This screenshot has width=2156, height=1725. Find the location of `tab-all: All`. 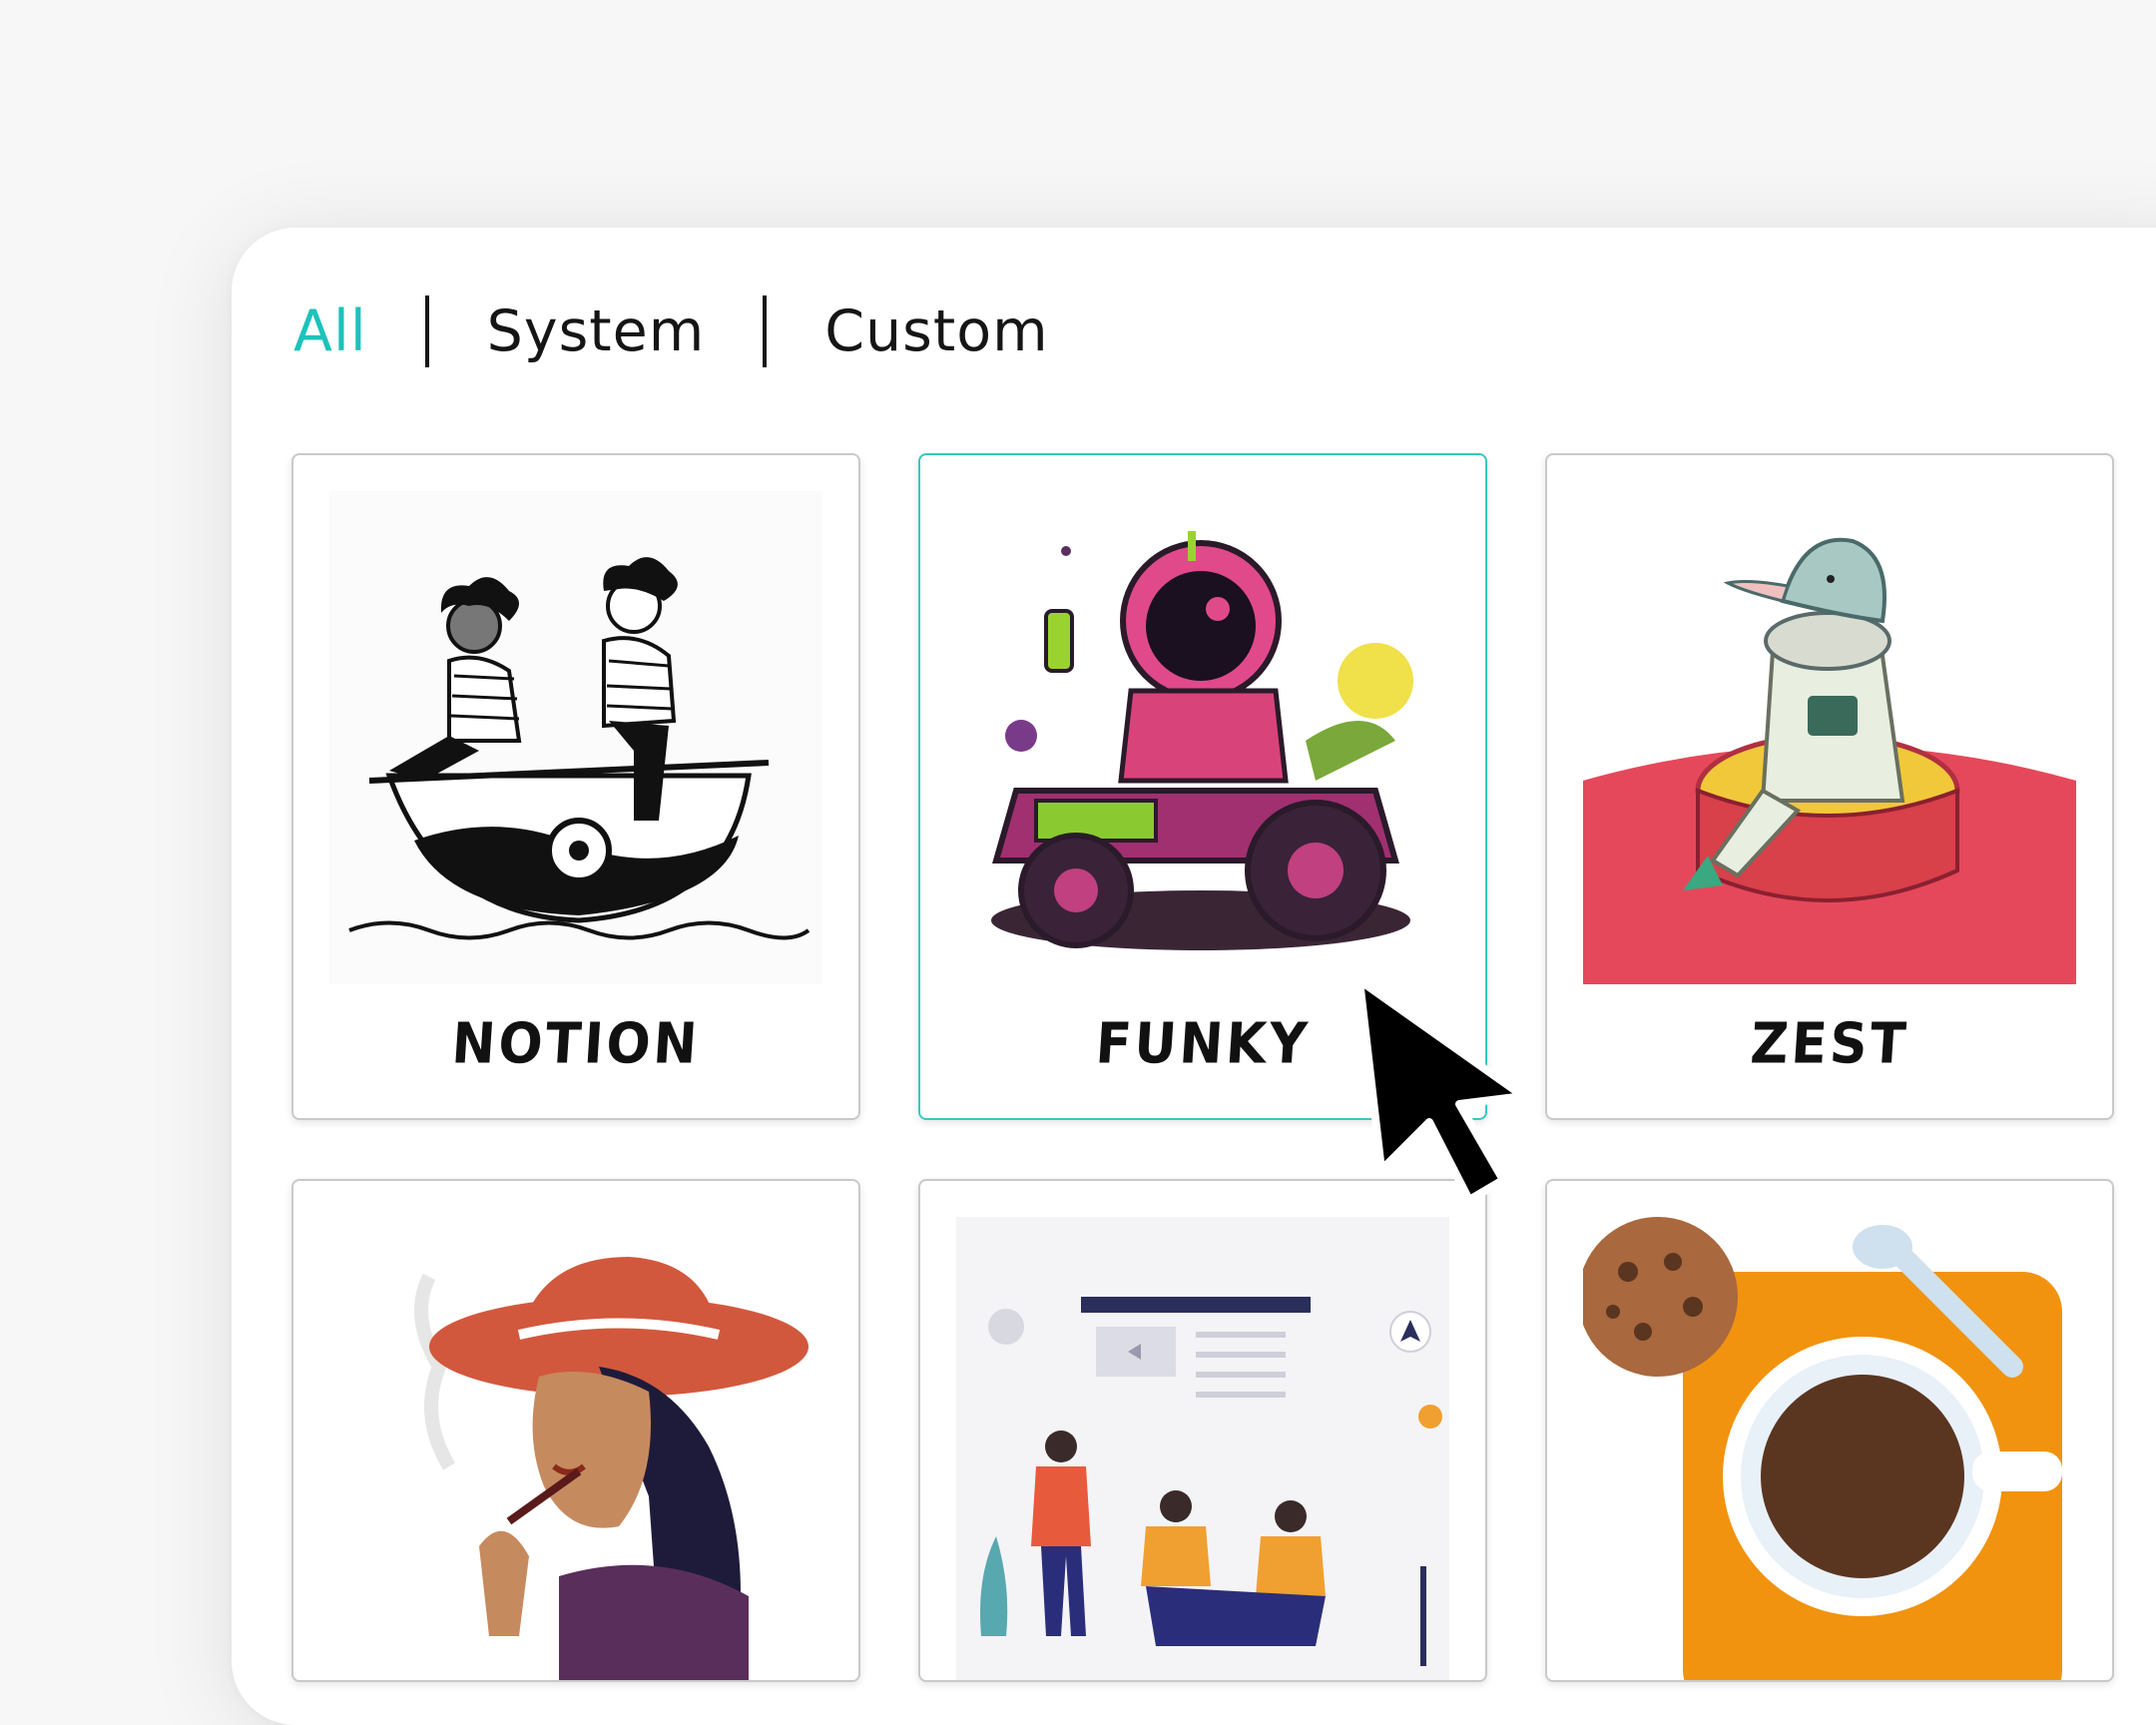

tab-all: All is located at coordinates (330, 331).